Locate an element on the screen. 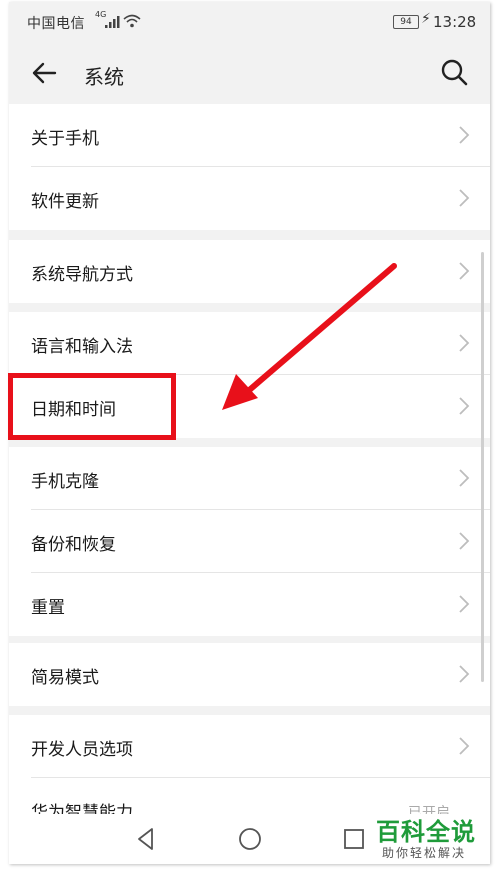  setting-item-simple-mode: 简易模式 is located at coordinates (249, 674).